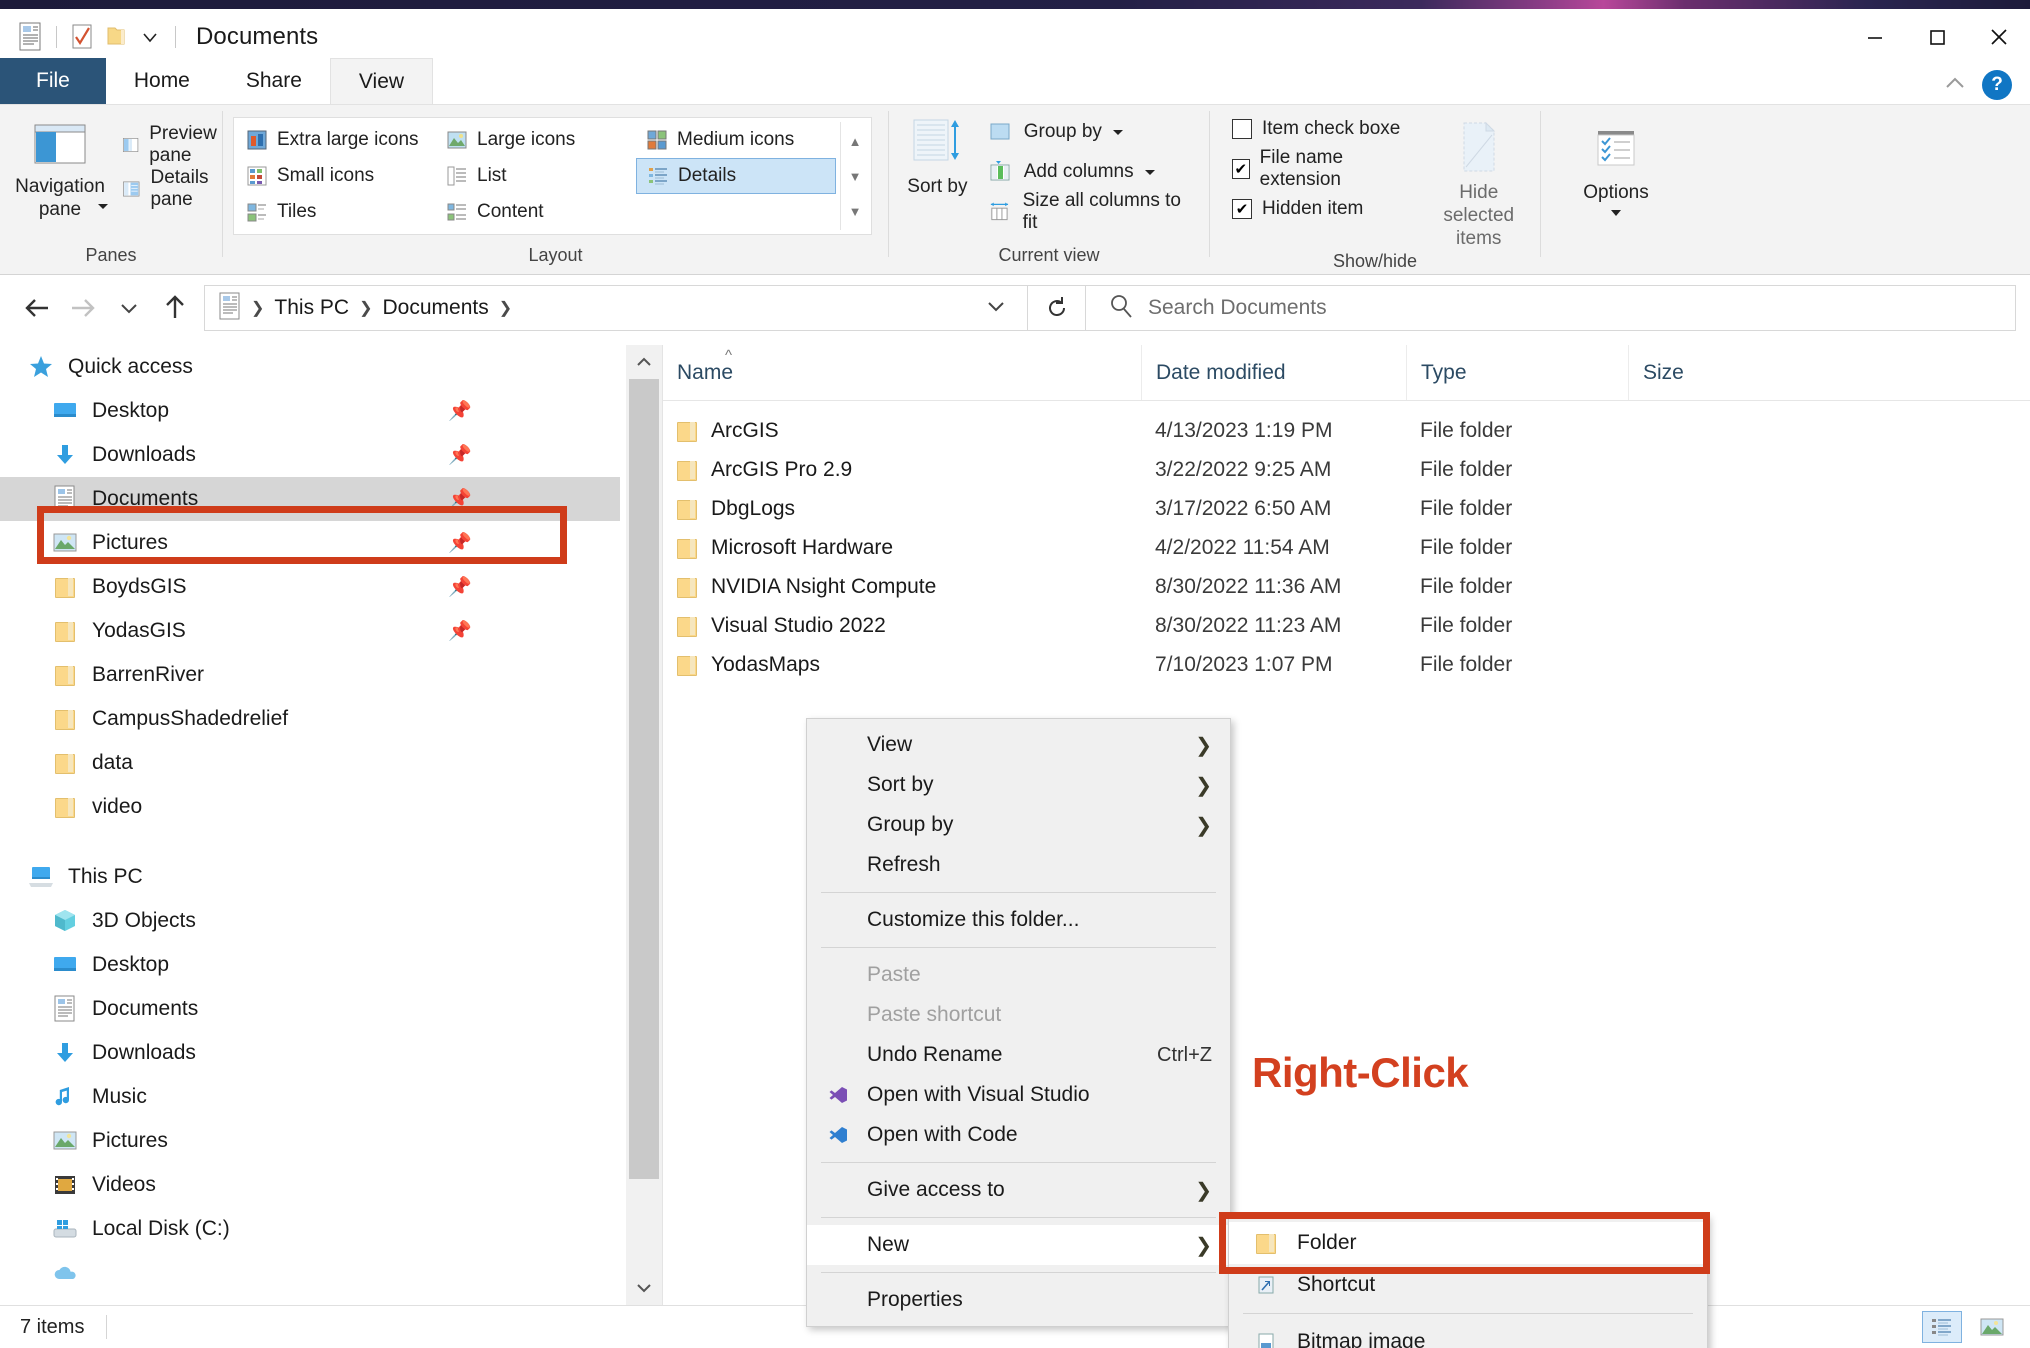  I want to click on sidebar-item-boydsgis: BoydsGIS 📌, so click(310, 587).